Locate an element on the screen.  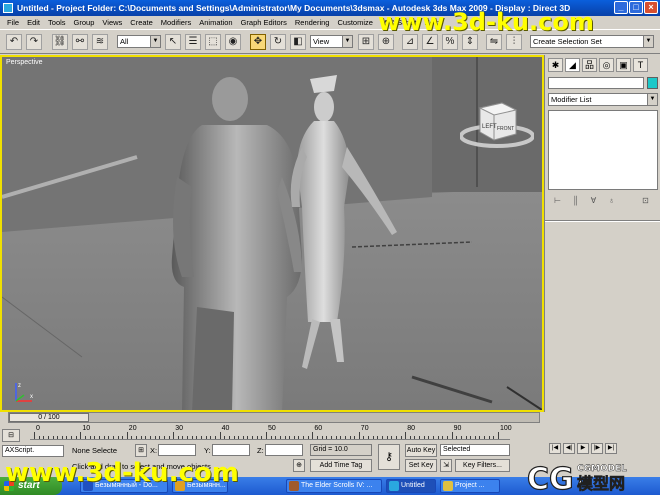
modifier-list-dropdown: Modifier List ▼ is located at coordinates (603, 99).